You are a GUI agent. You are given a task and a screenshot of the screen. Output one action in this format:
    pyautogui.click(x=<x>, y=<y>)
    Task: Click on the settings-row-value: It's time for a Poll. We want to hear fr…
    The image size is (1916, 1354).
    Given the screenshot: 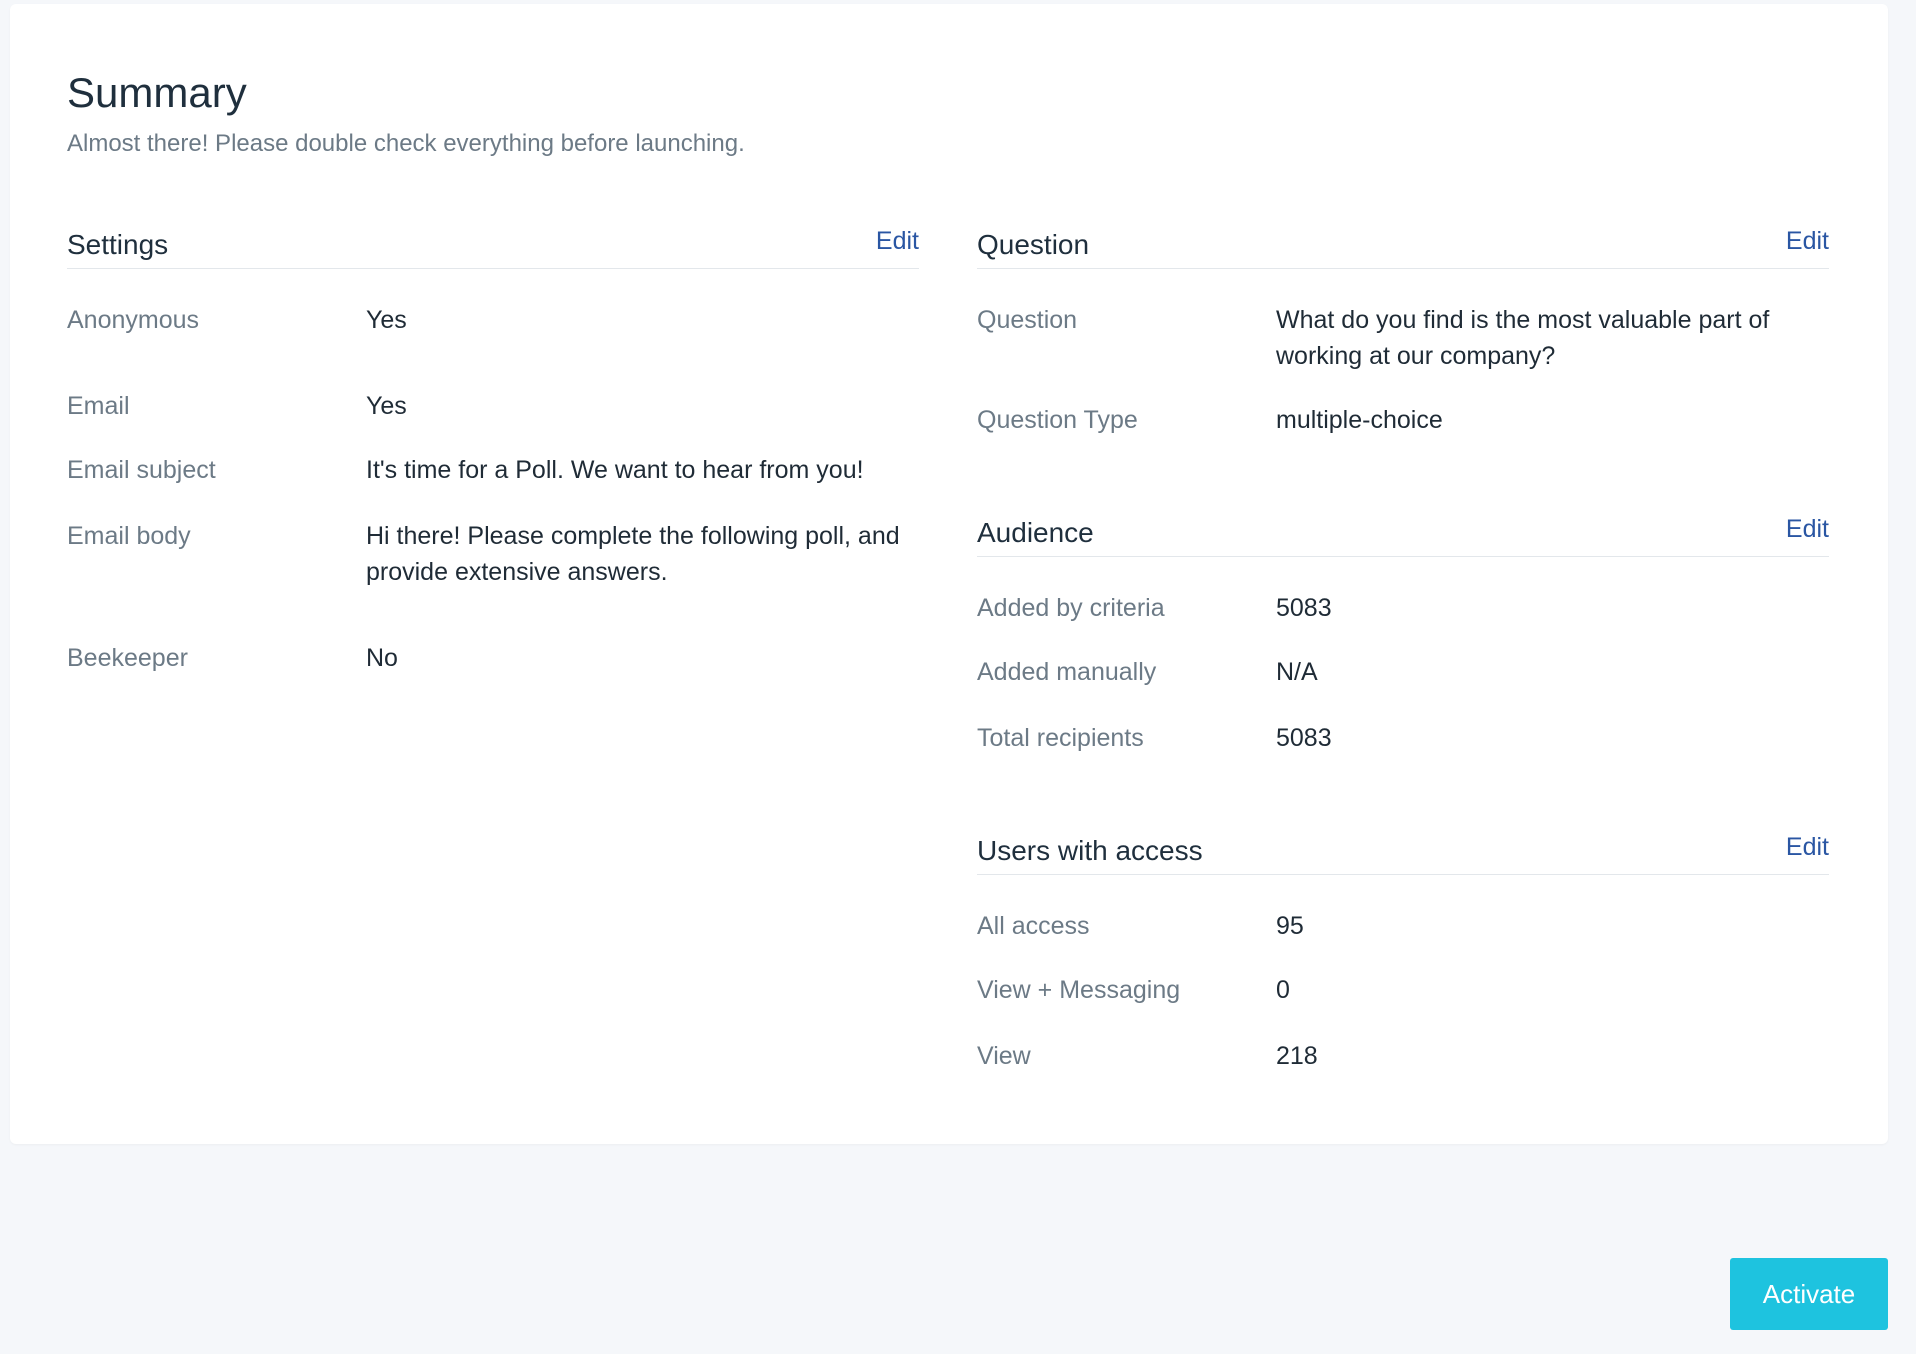 What is the action you would take?
    pyautogui.click(x=615, y=470)
    